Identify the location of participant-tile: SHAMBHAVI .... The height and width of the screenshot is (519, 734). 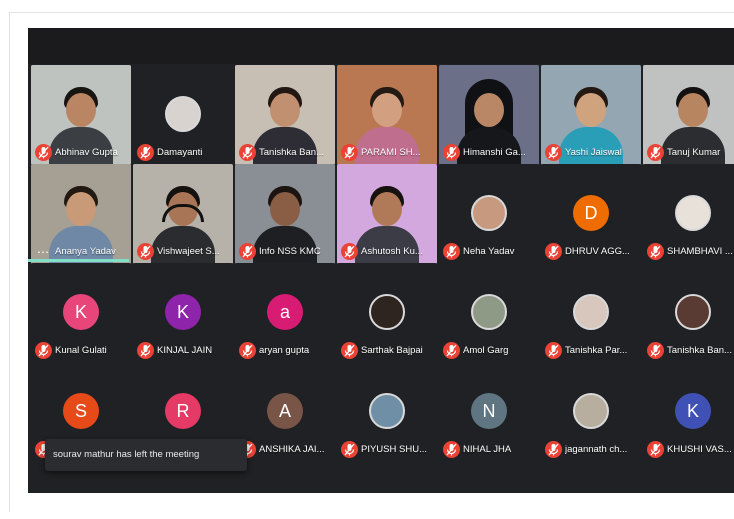
(688, 214).